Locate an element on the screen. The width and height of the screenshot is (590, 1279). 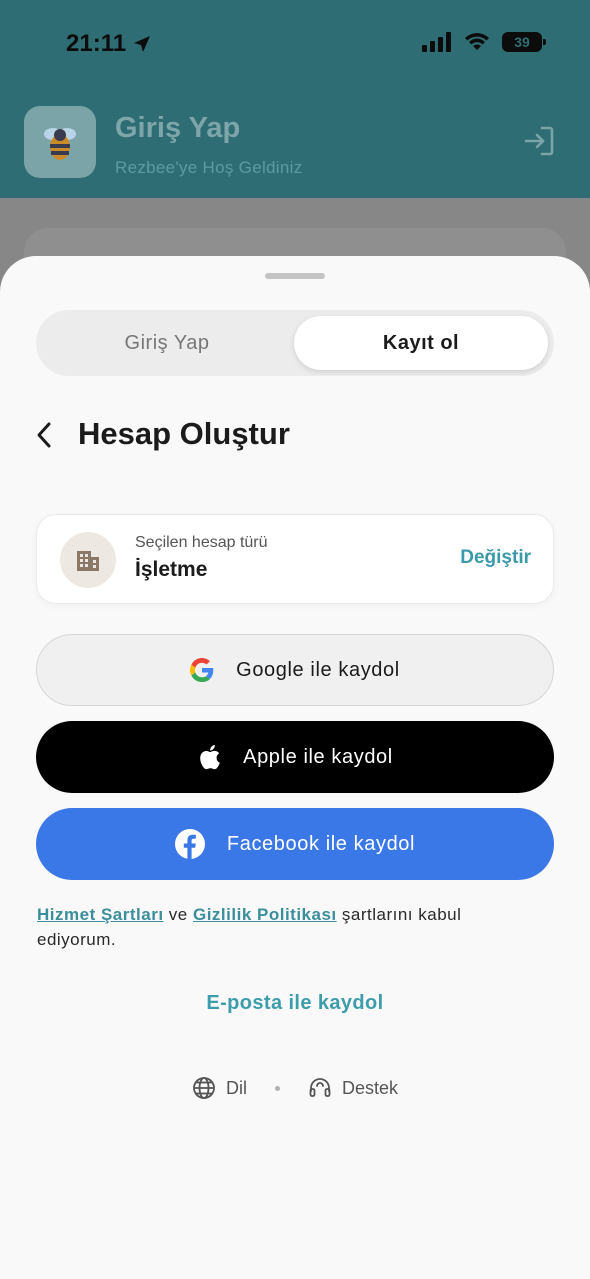
status-time-text: 21:11 is located at coordinates (96, 43).